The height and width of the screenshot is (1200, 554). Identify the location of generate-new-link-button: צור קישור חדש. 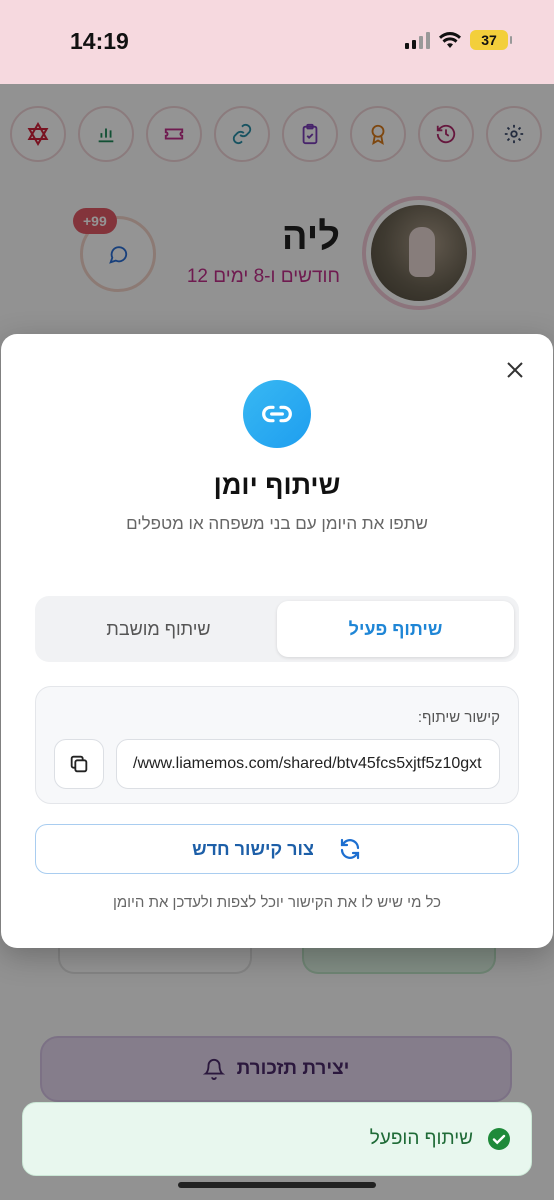
(277, 849).